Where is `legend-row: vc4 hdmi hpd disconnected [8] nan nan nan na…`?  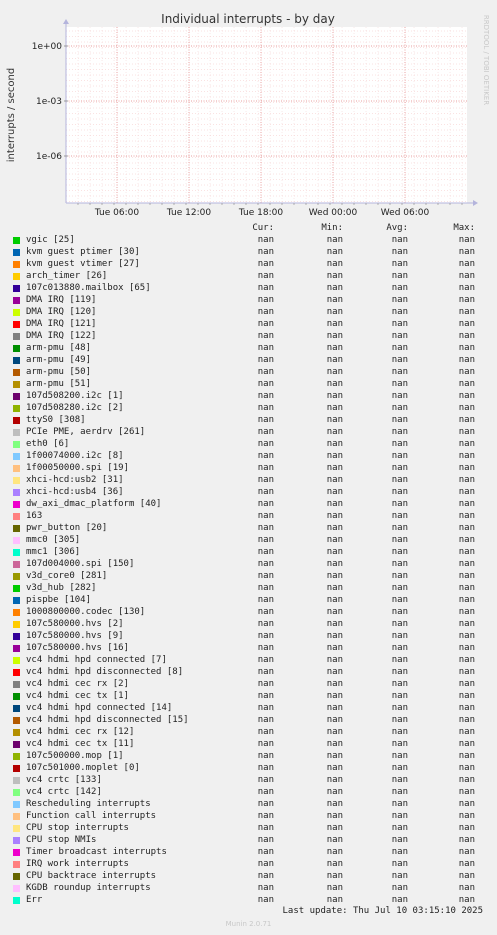
legend-row: vc4 hdmi hpd disconnected [8] nan nan nan na… is located at coordinates (248, 672).